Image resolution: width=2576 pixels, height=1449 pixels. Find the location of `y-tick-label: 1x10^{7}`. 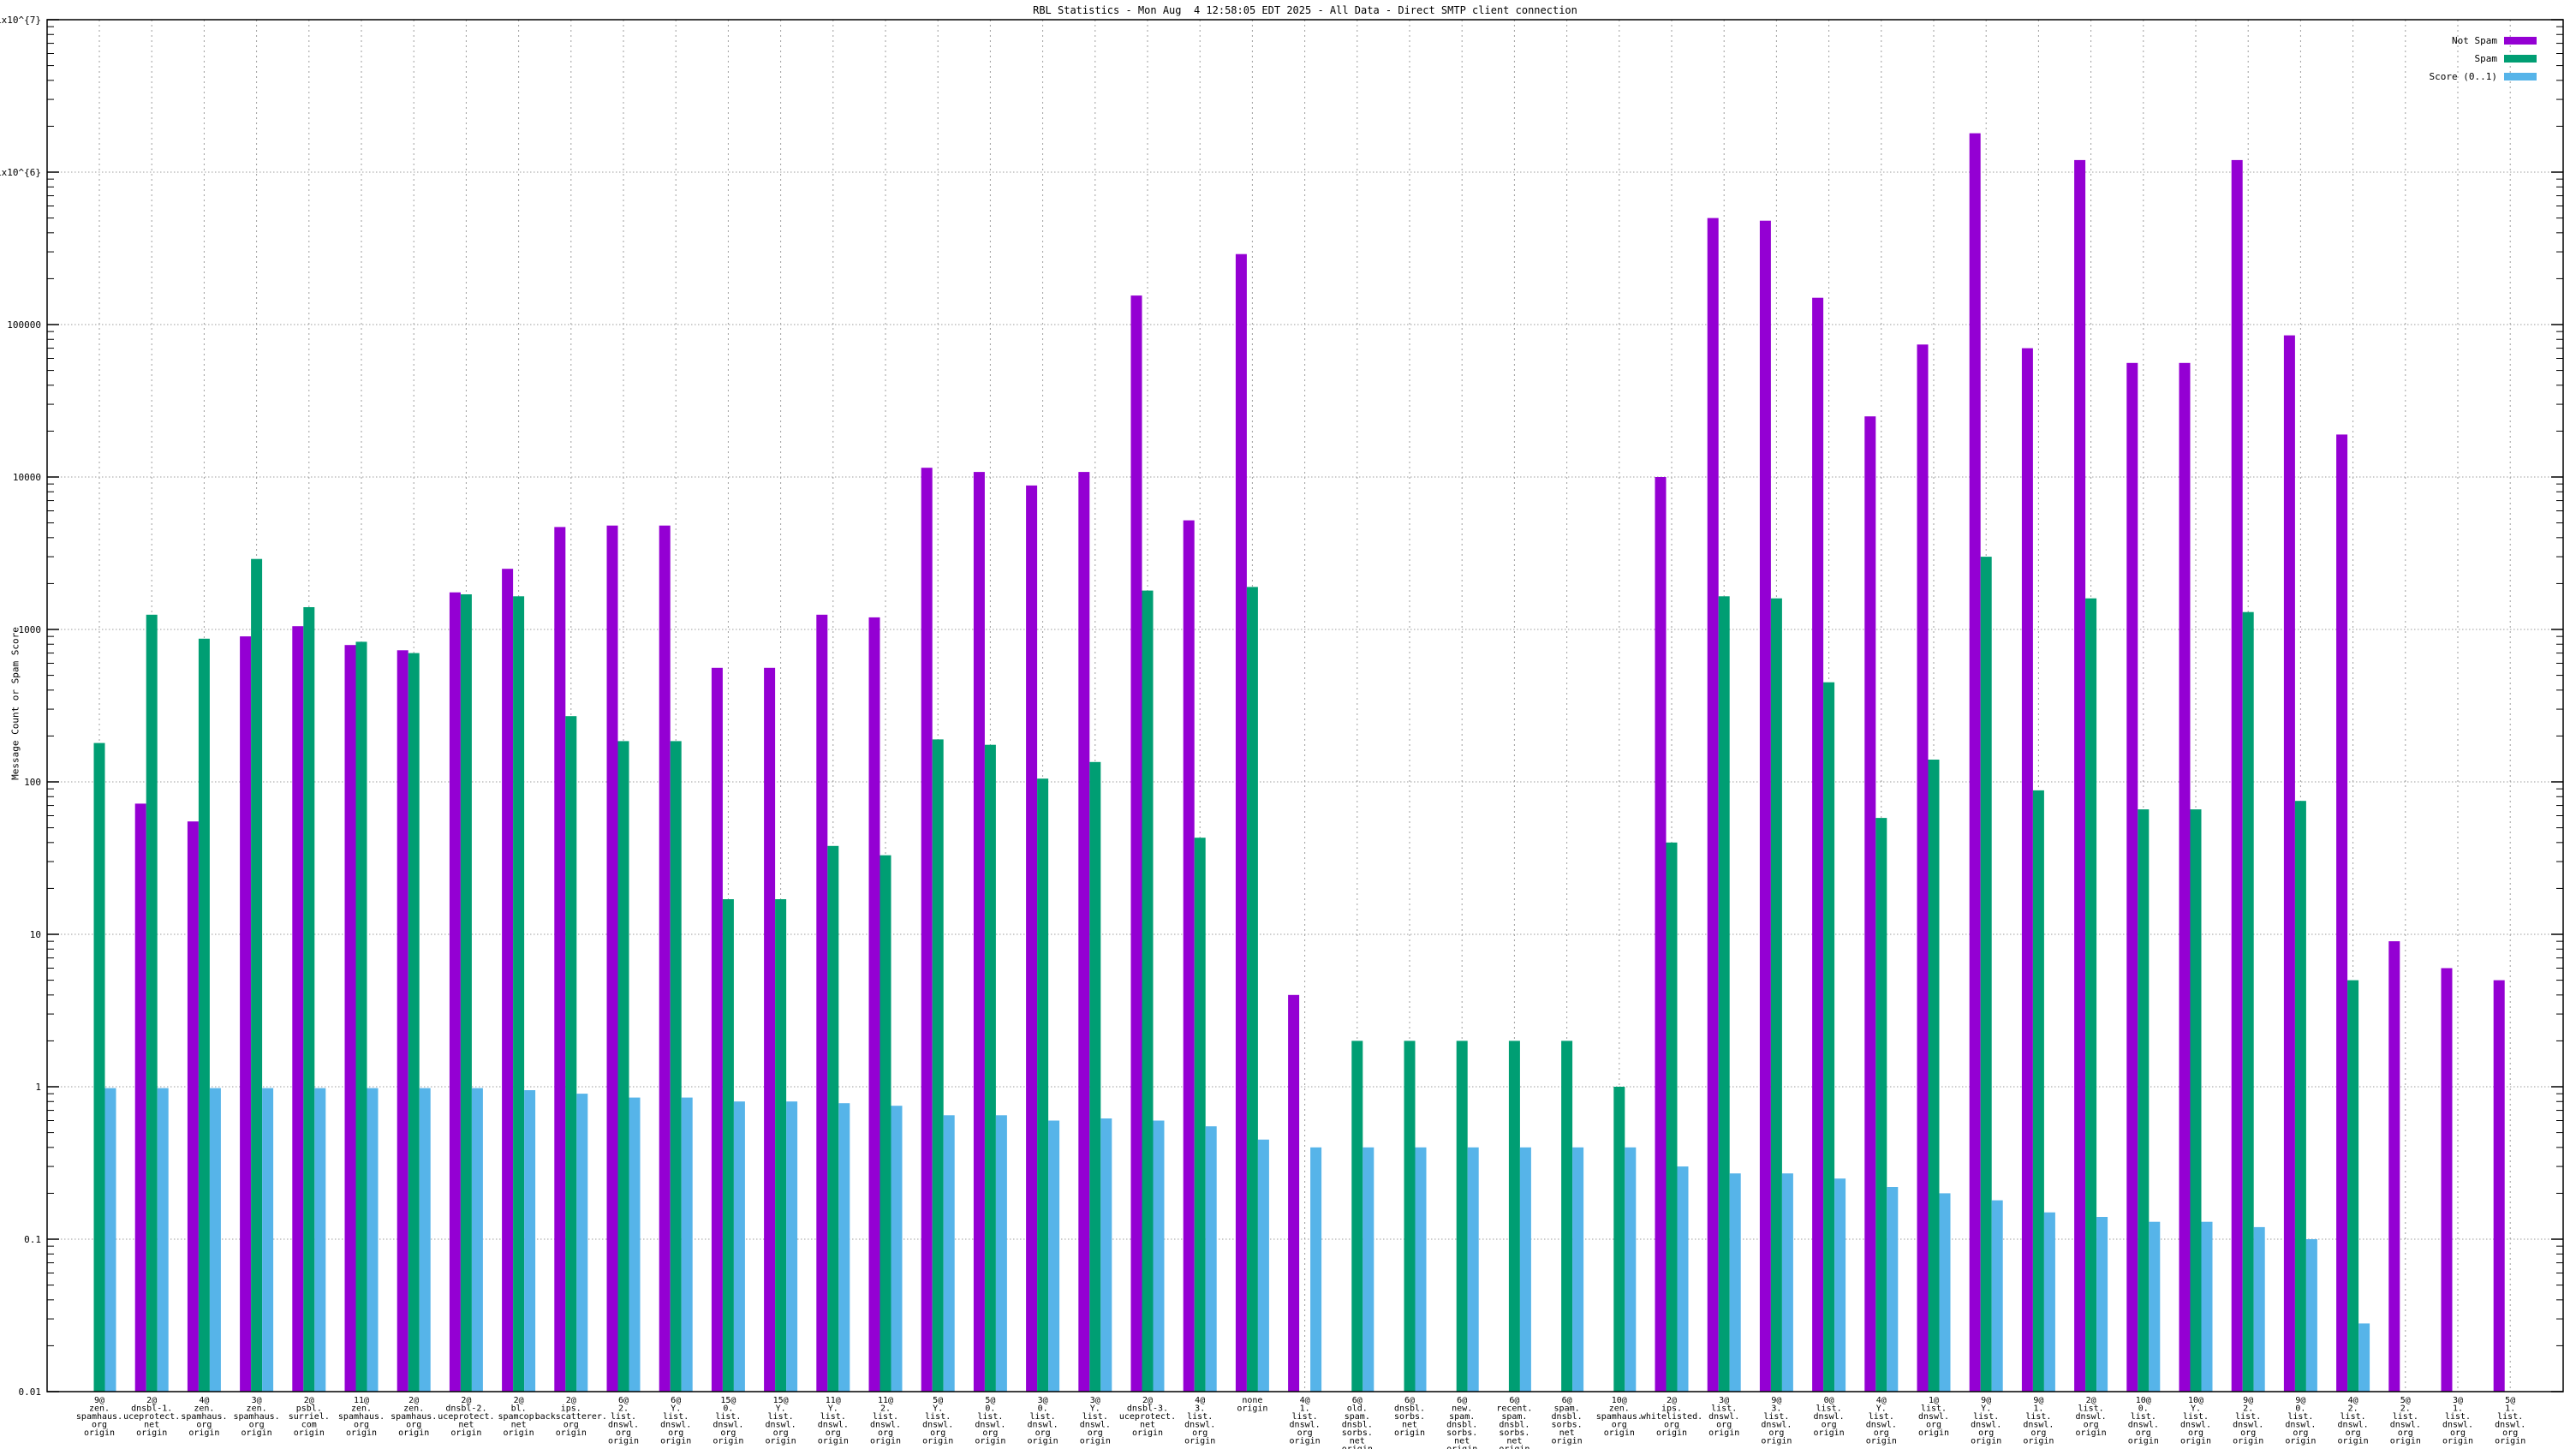

y-tick-label: 1x10^{7} is located at coordinates (21, 21).